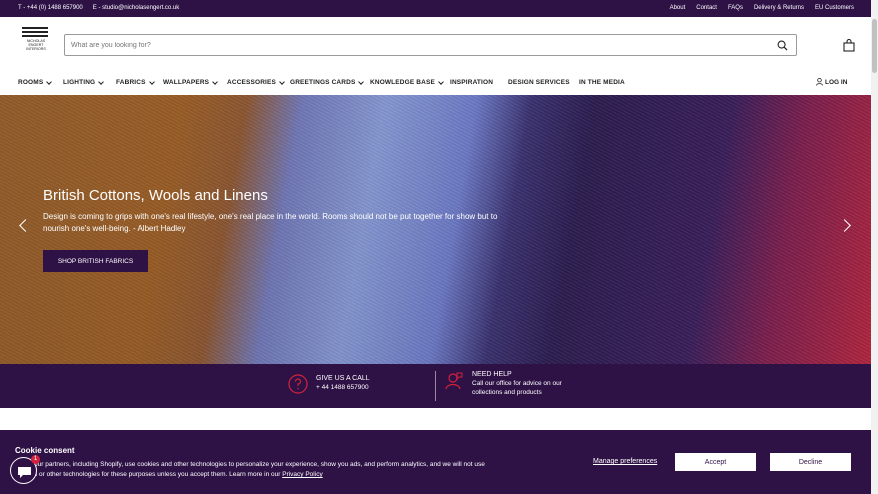 This screenshot has width=878, height=494. I want to click on nav-design-services: DESIGN SERVICES, so click(539, 82).